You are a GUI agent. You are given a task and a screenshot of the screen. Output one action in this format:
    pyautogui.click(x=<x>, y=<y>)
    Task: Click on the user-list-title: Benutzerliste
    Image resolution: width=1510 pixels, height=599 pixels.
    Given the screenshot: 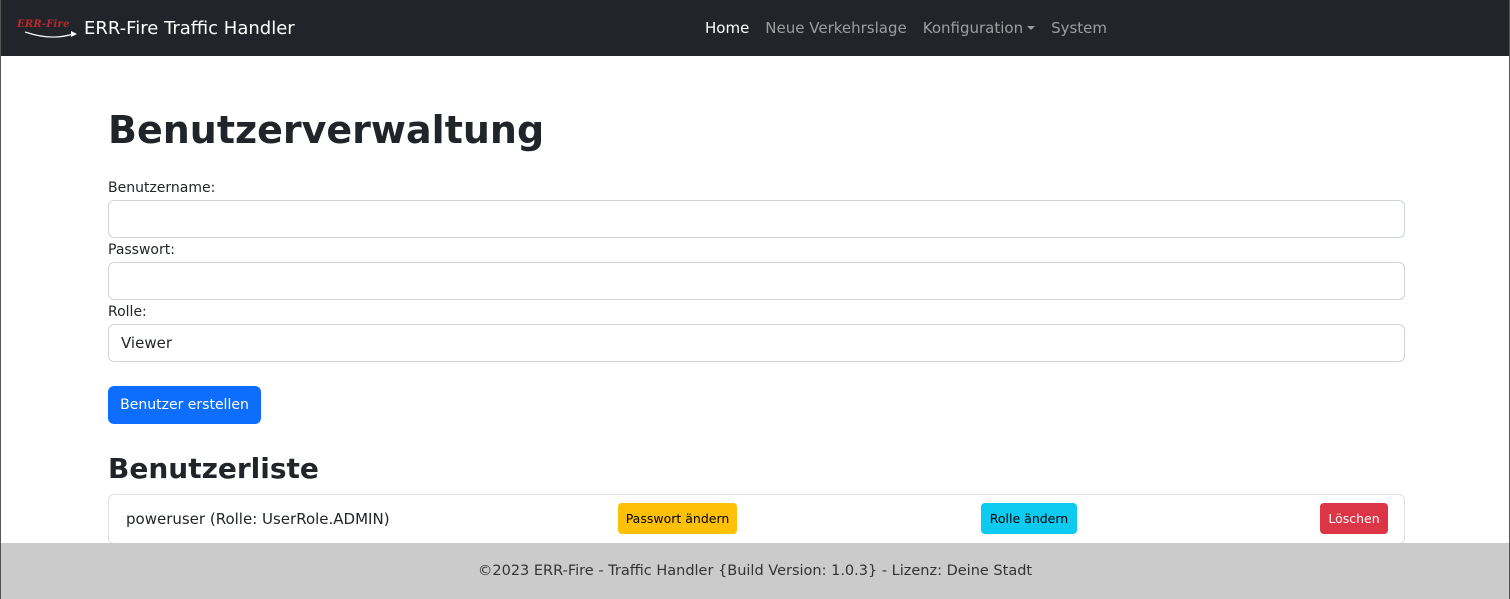 What is the action you would take?
    pyautogui.click(x=213, y=468)
    